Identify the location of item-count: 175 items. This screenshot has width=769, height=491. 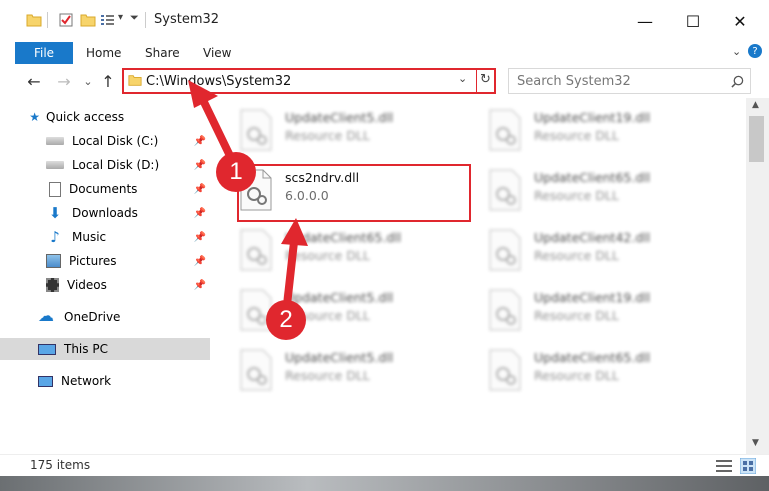
(60, 465).